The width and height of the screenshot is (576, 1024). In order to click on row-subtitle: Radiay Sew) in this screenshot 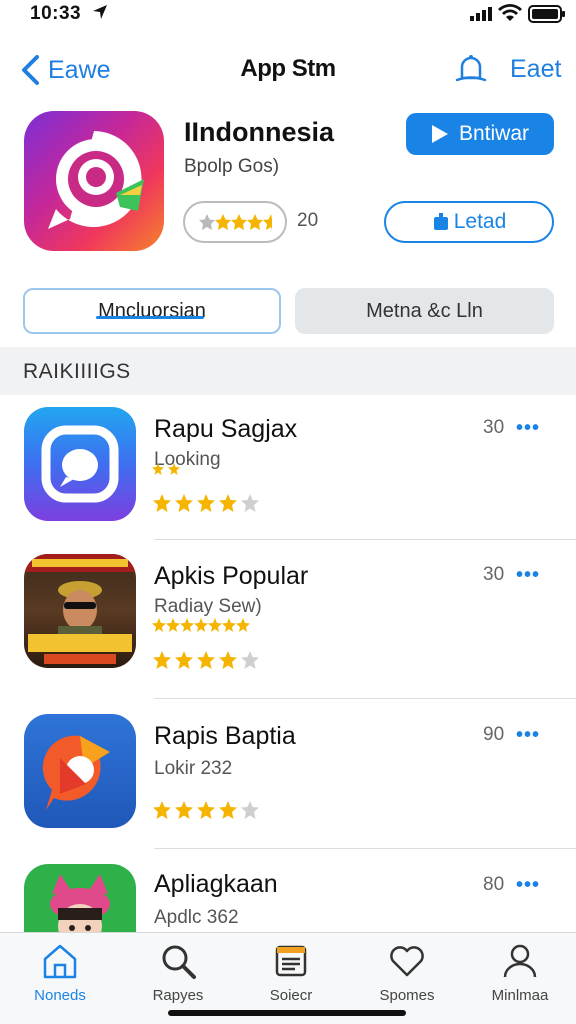, I will do `click(208, 606)`.